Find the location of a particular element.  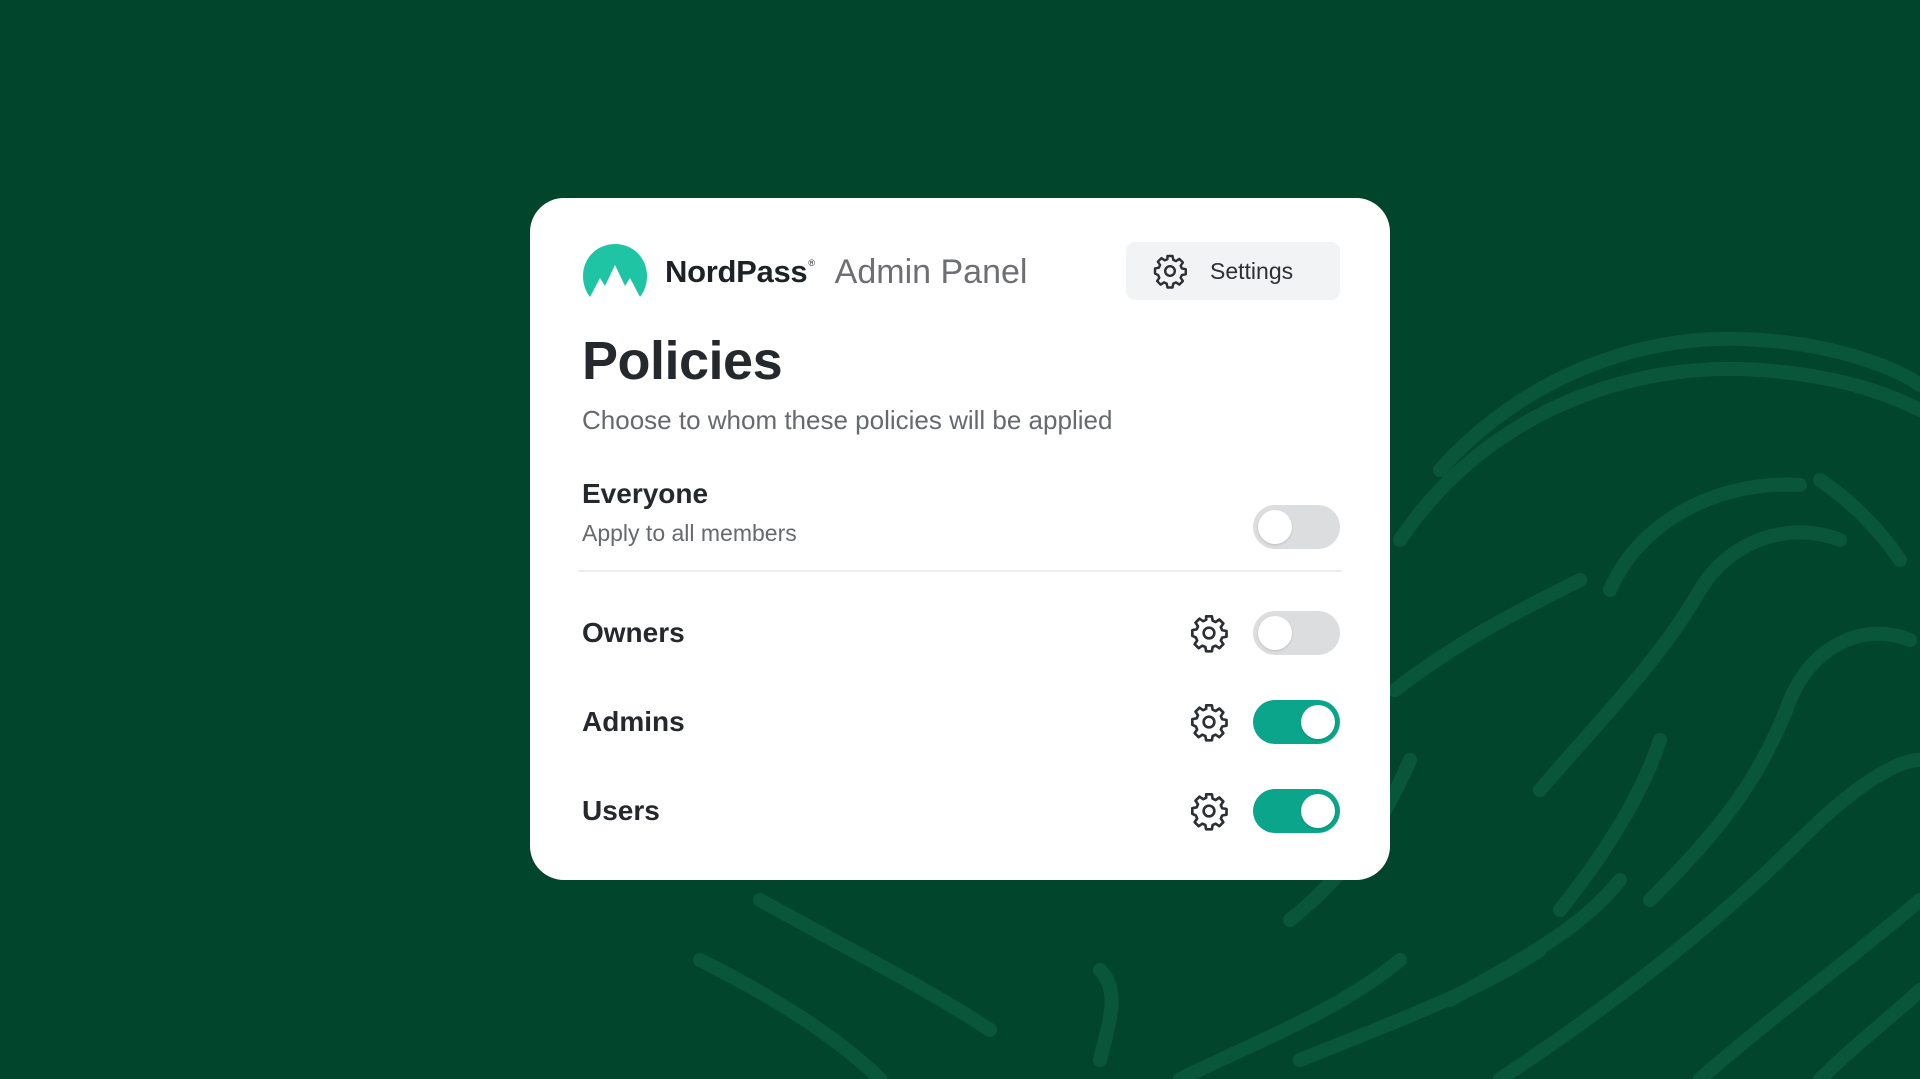

settings-button-label: Settings is located at coordinates (1252, 270).